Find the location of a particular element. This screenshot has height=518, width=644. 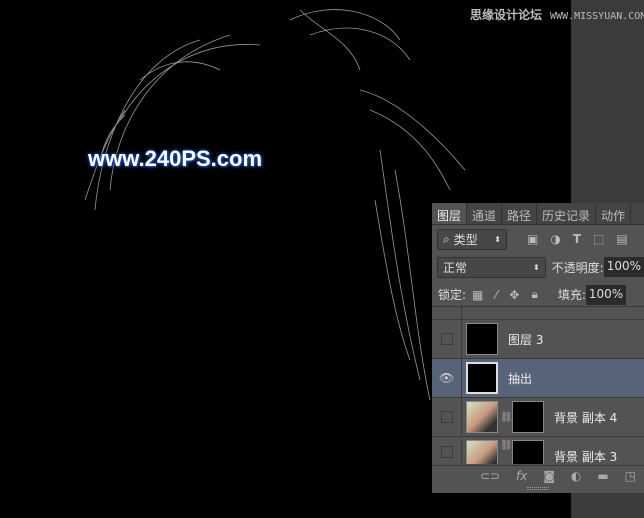

layer-row: 图层 3 is located at coordinates (538, 338).